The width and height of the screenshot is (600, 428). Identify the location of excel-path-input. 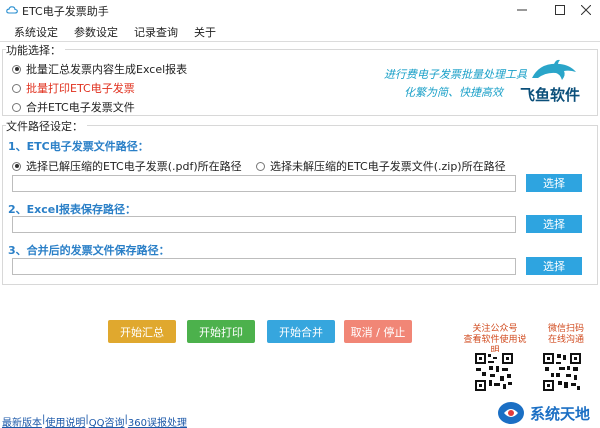
(264, 224).